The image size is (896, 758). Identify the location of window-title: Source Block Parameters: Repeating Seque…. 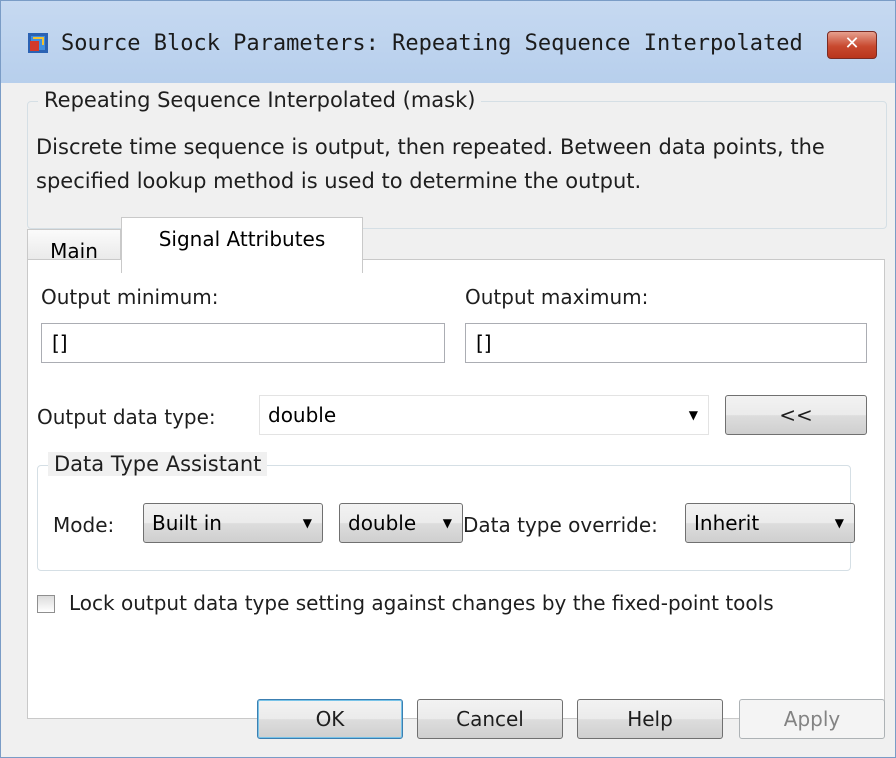
(432, 43).